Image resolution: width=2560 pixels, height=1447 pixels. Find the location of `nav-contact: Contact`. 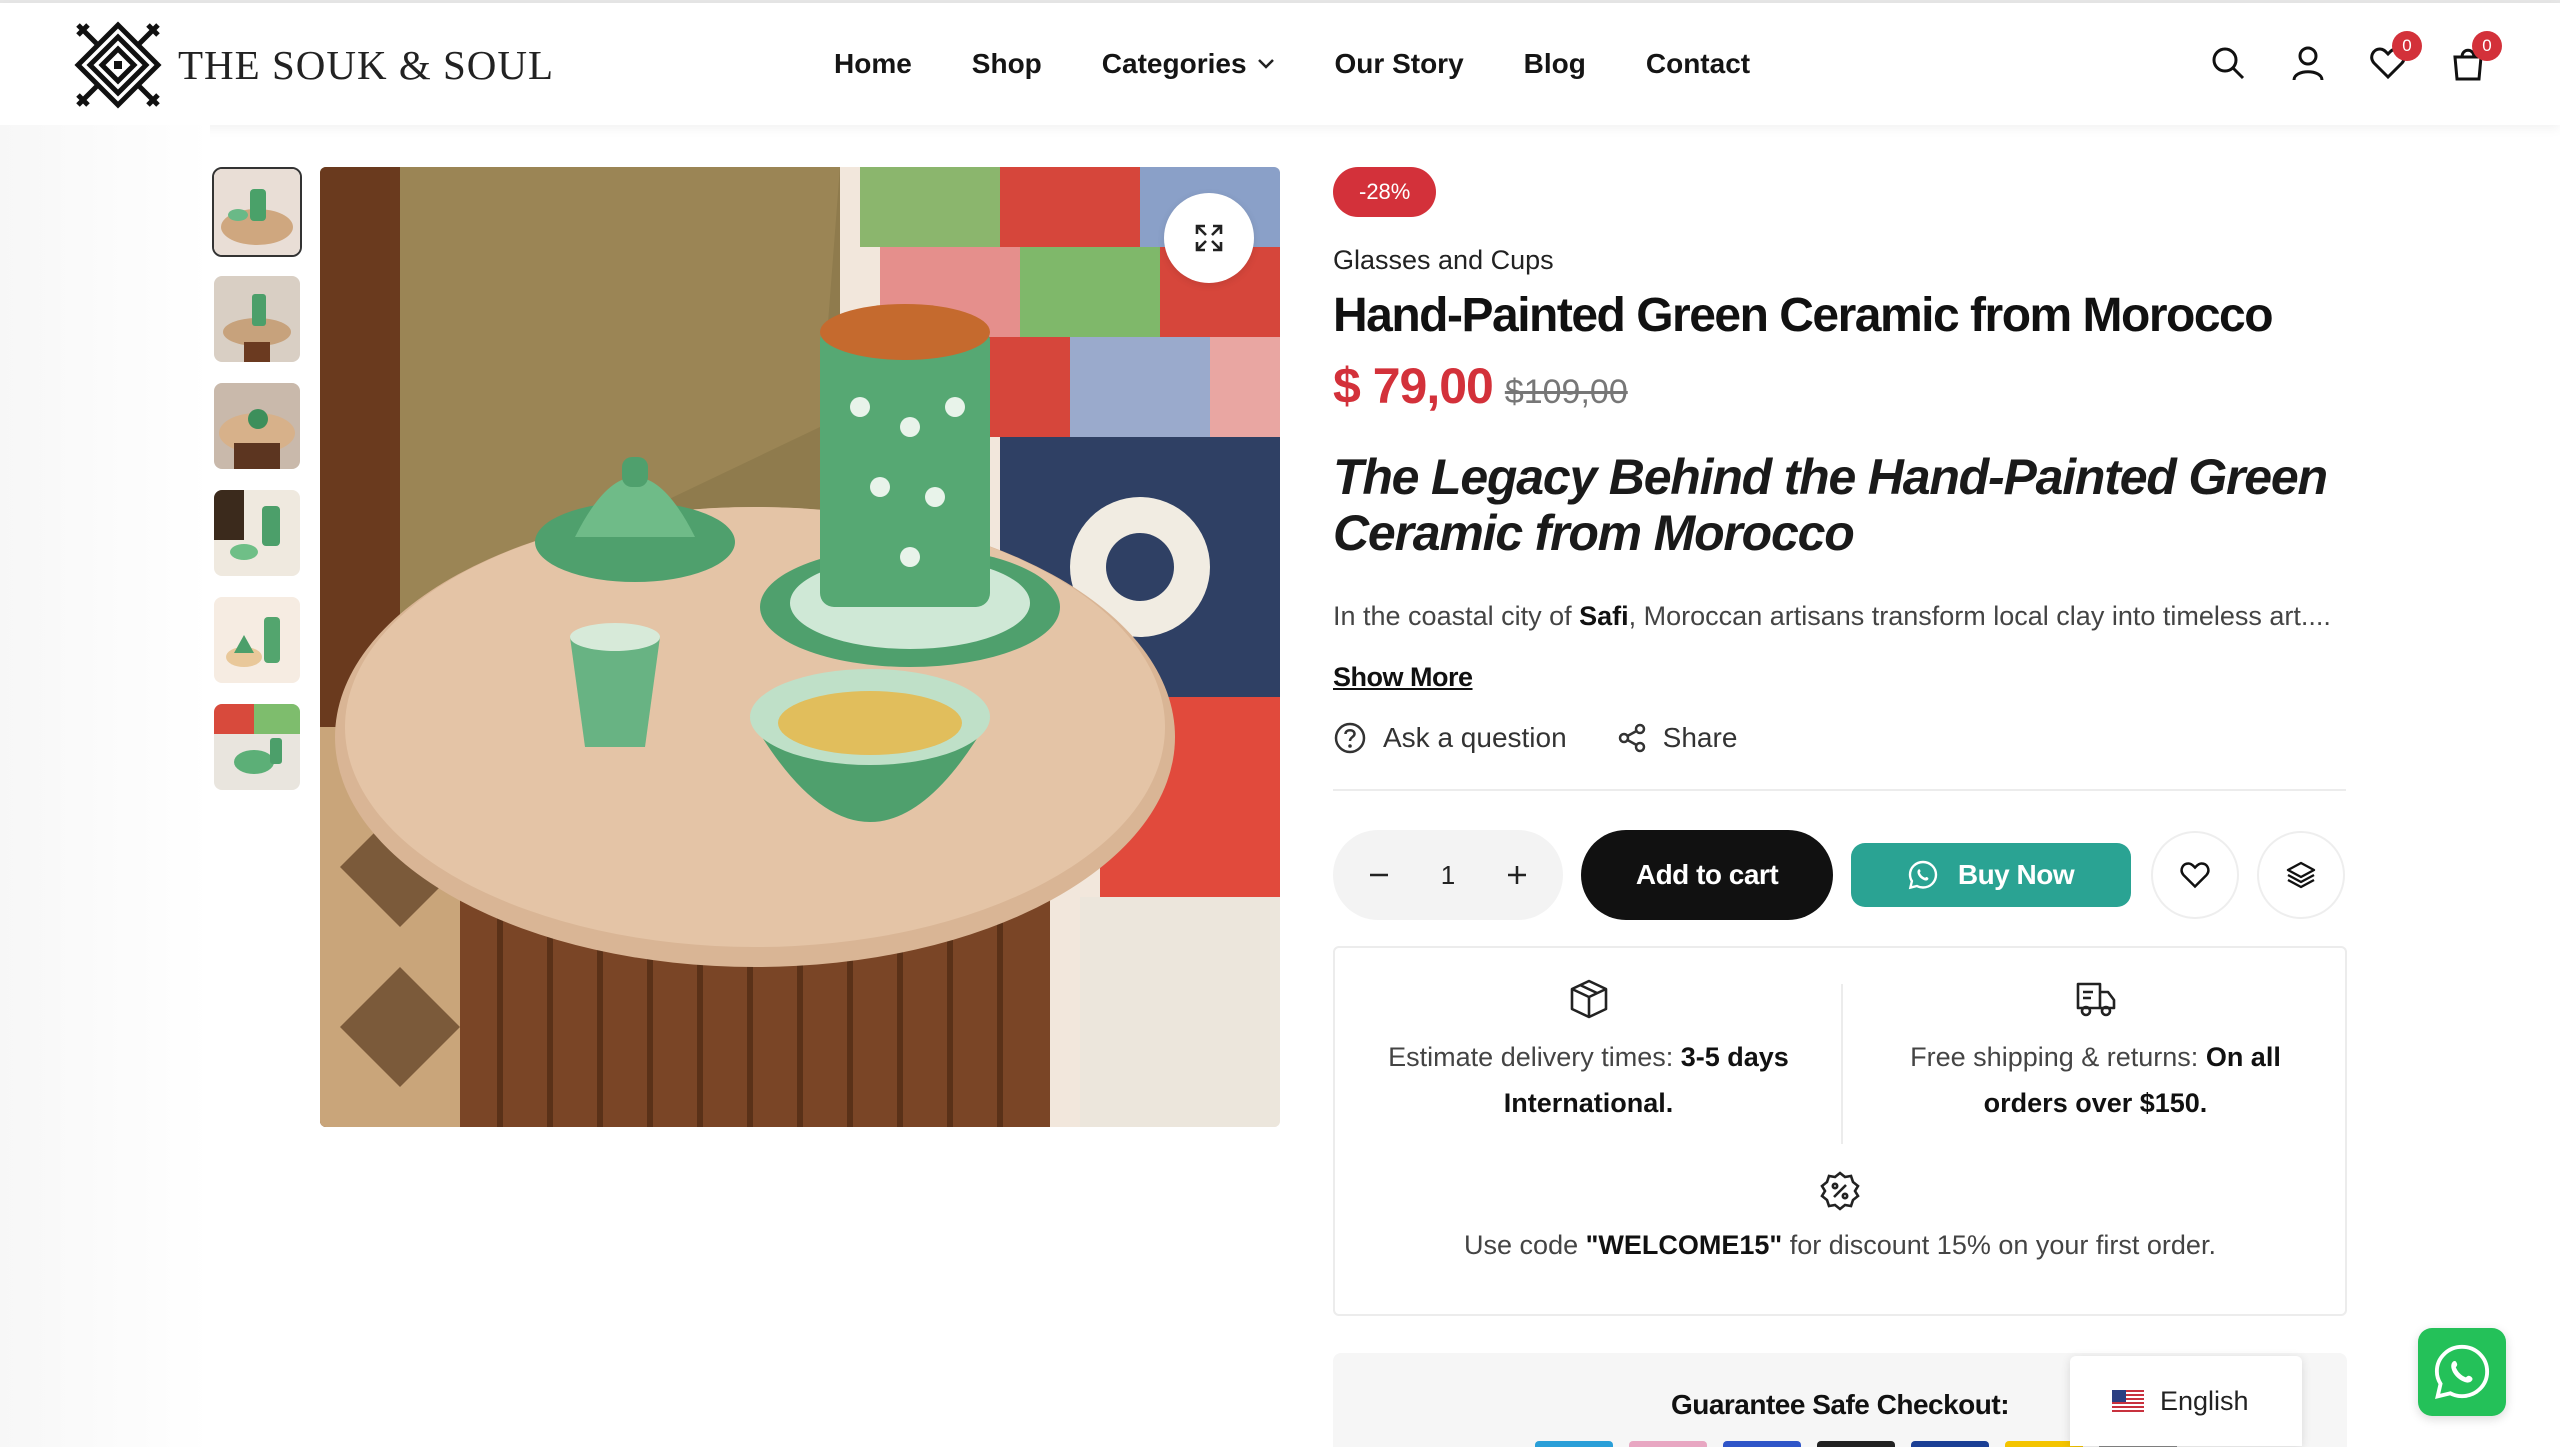

nav-contact: Contact is located at coordinates (1698, 64).